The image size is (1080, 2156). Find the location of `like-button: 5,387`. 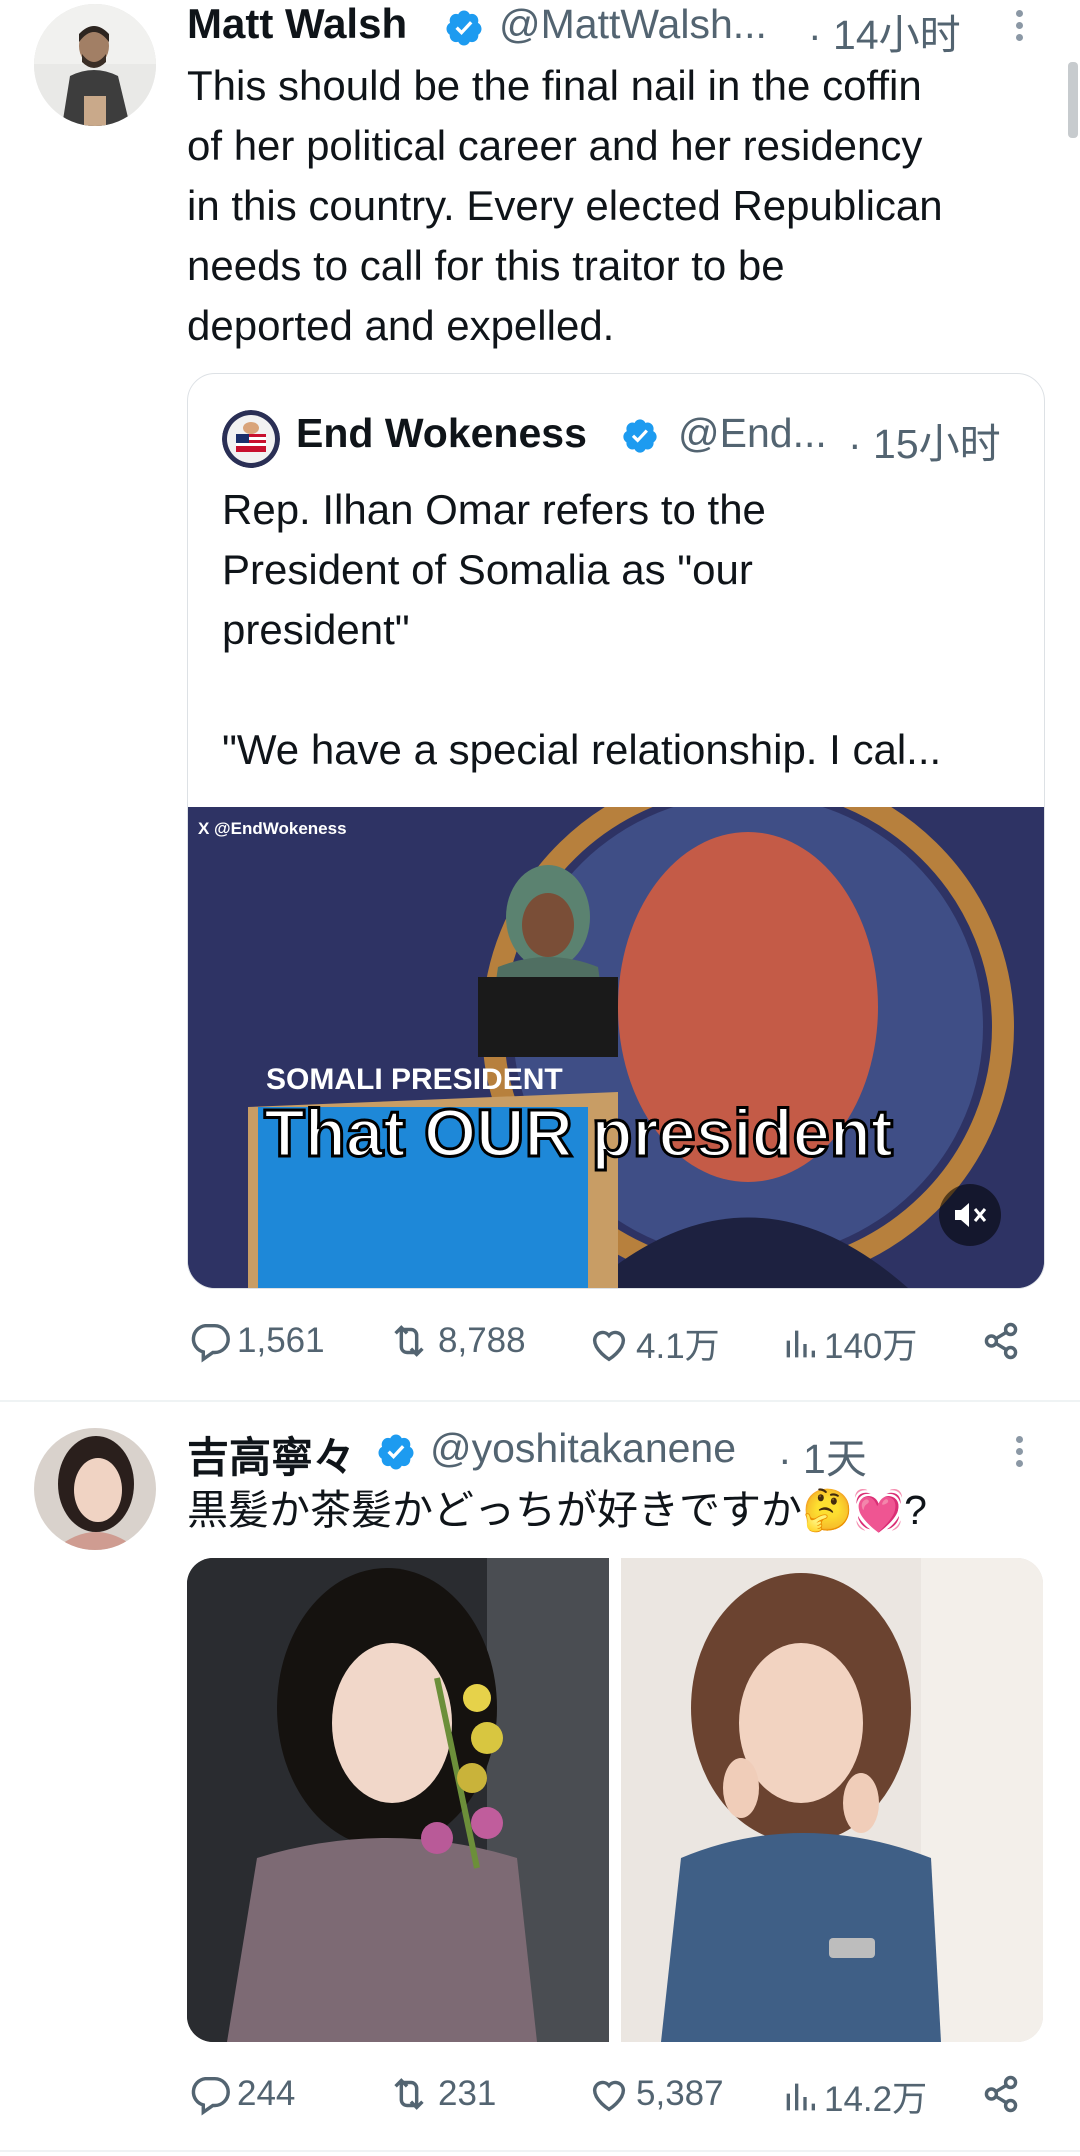

like-button: 5,387 is located at coordinates (655, 2094).